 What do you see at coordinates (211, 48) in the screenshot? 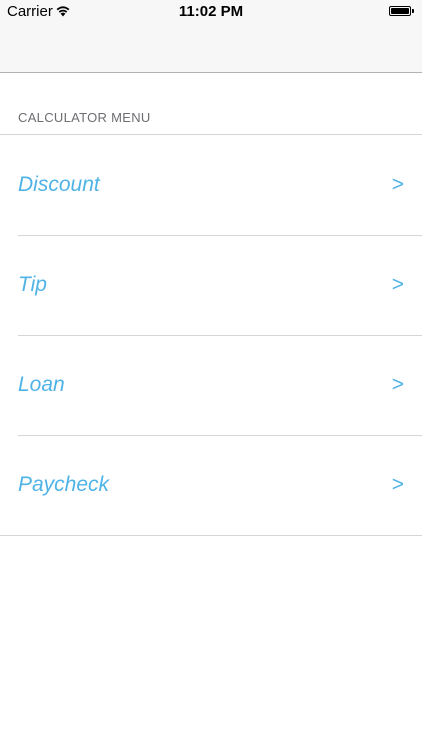
I see `navigation-bar` at bounding box center [211, 48].